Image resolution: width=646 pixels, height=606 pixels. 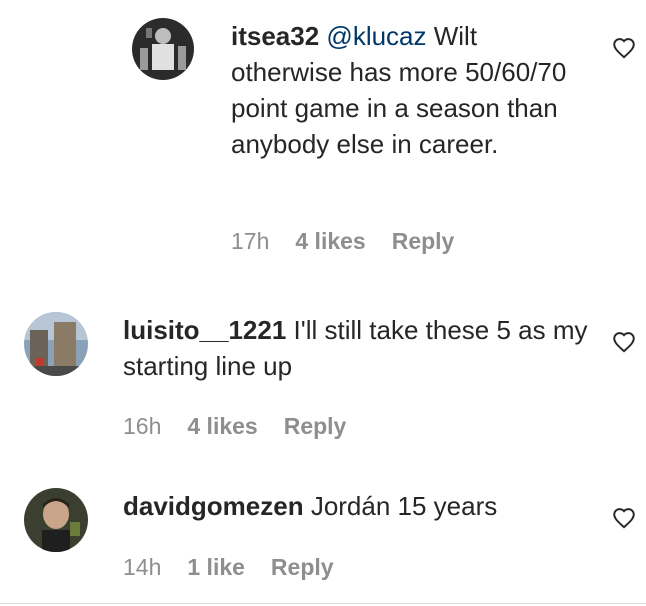 What do you see at coordinates (250, 241) in the screenshot?
I see `timestamp: 17h` at bounding box center [250, 241].